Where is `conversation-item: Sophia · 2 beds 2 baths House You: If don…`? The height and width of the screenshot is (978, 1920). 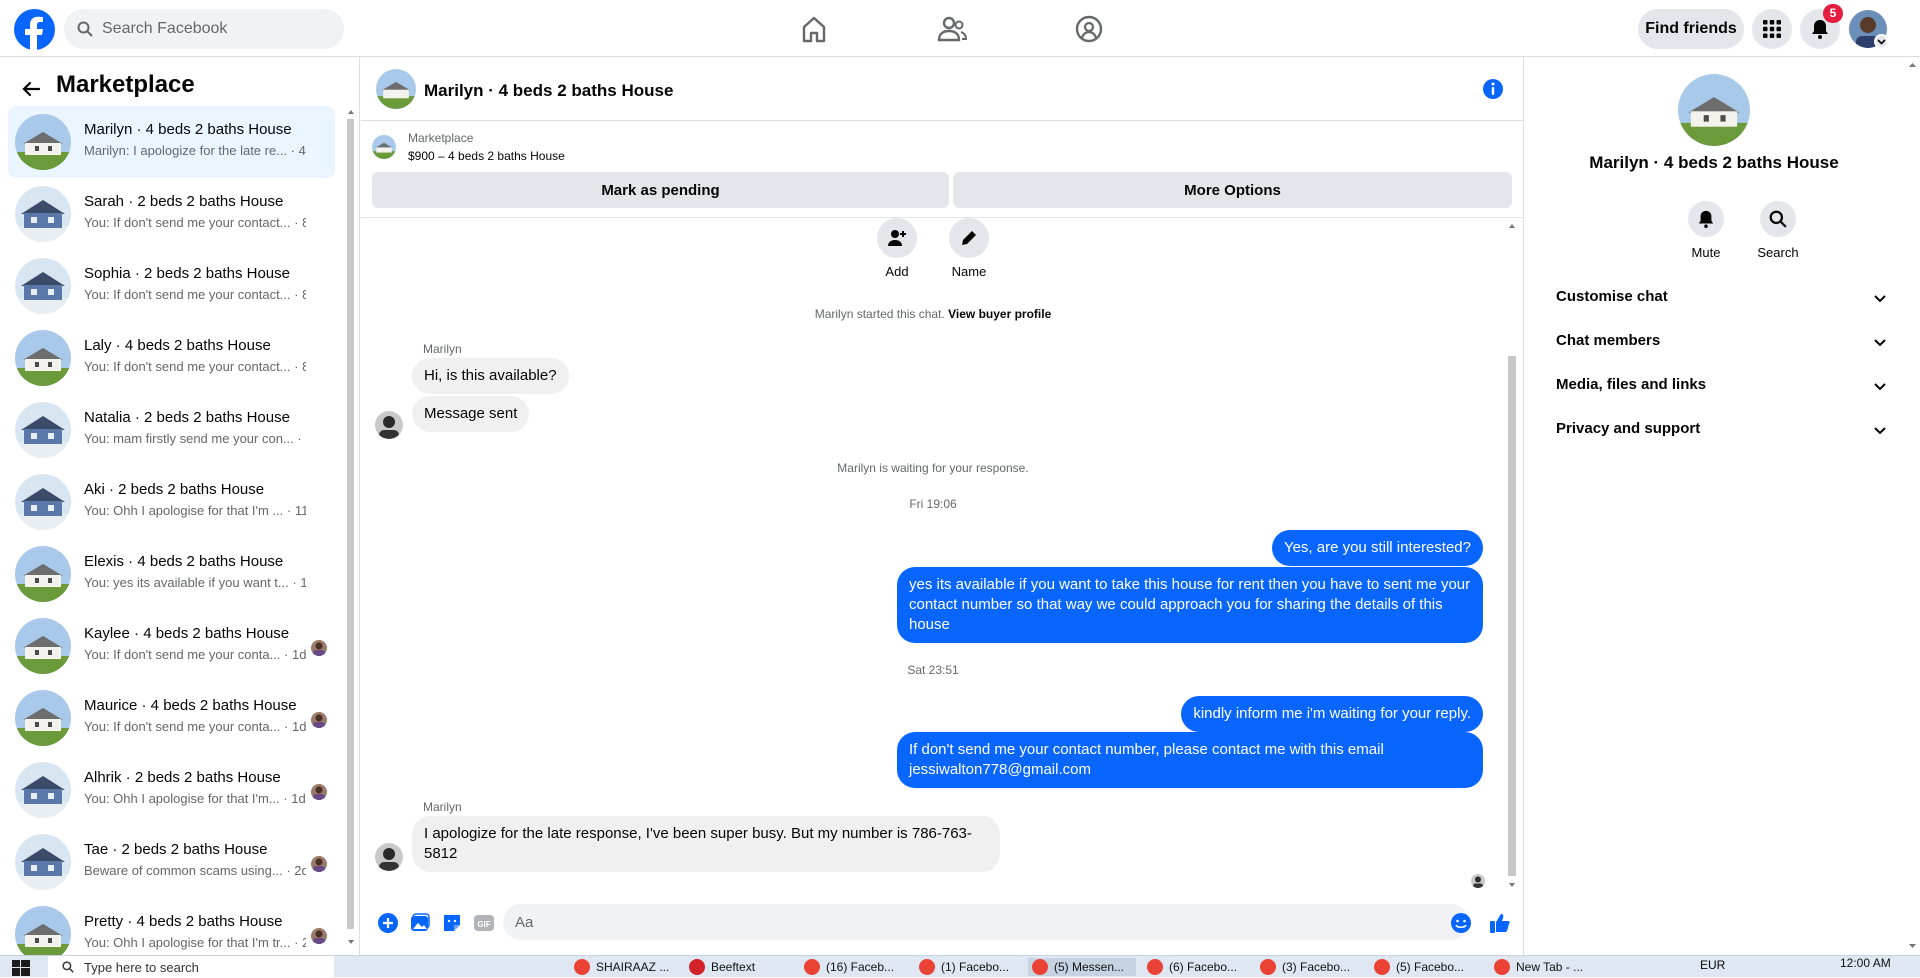 conversation-item: Sophia · 2 beds 2 baths House You: If don… is located at coordinates (171, 286).